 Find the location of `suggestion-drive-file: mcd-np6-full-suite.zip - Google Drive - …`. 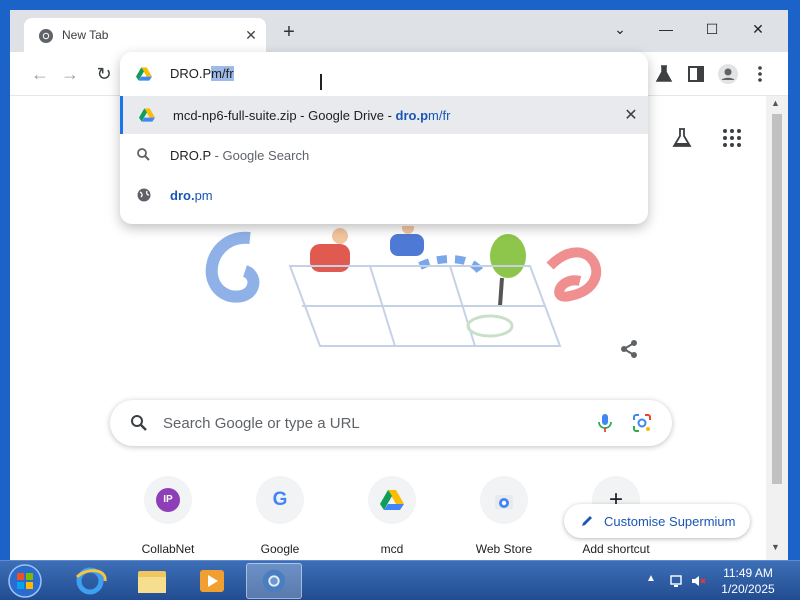

suggestion-drive-file: mcd-np6-full-suite.zip - Google Drive - … is located at coordinates (384, 115).